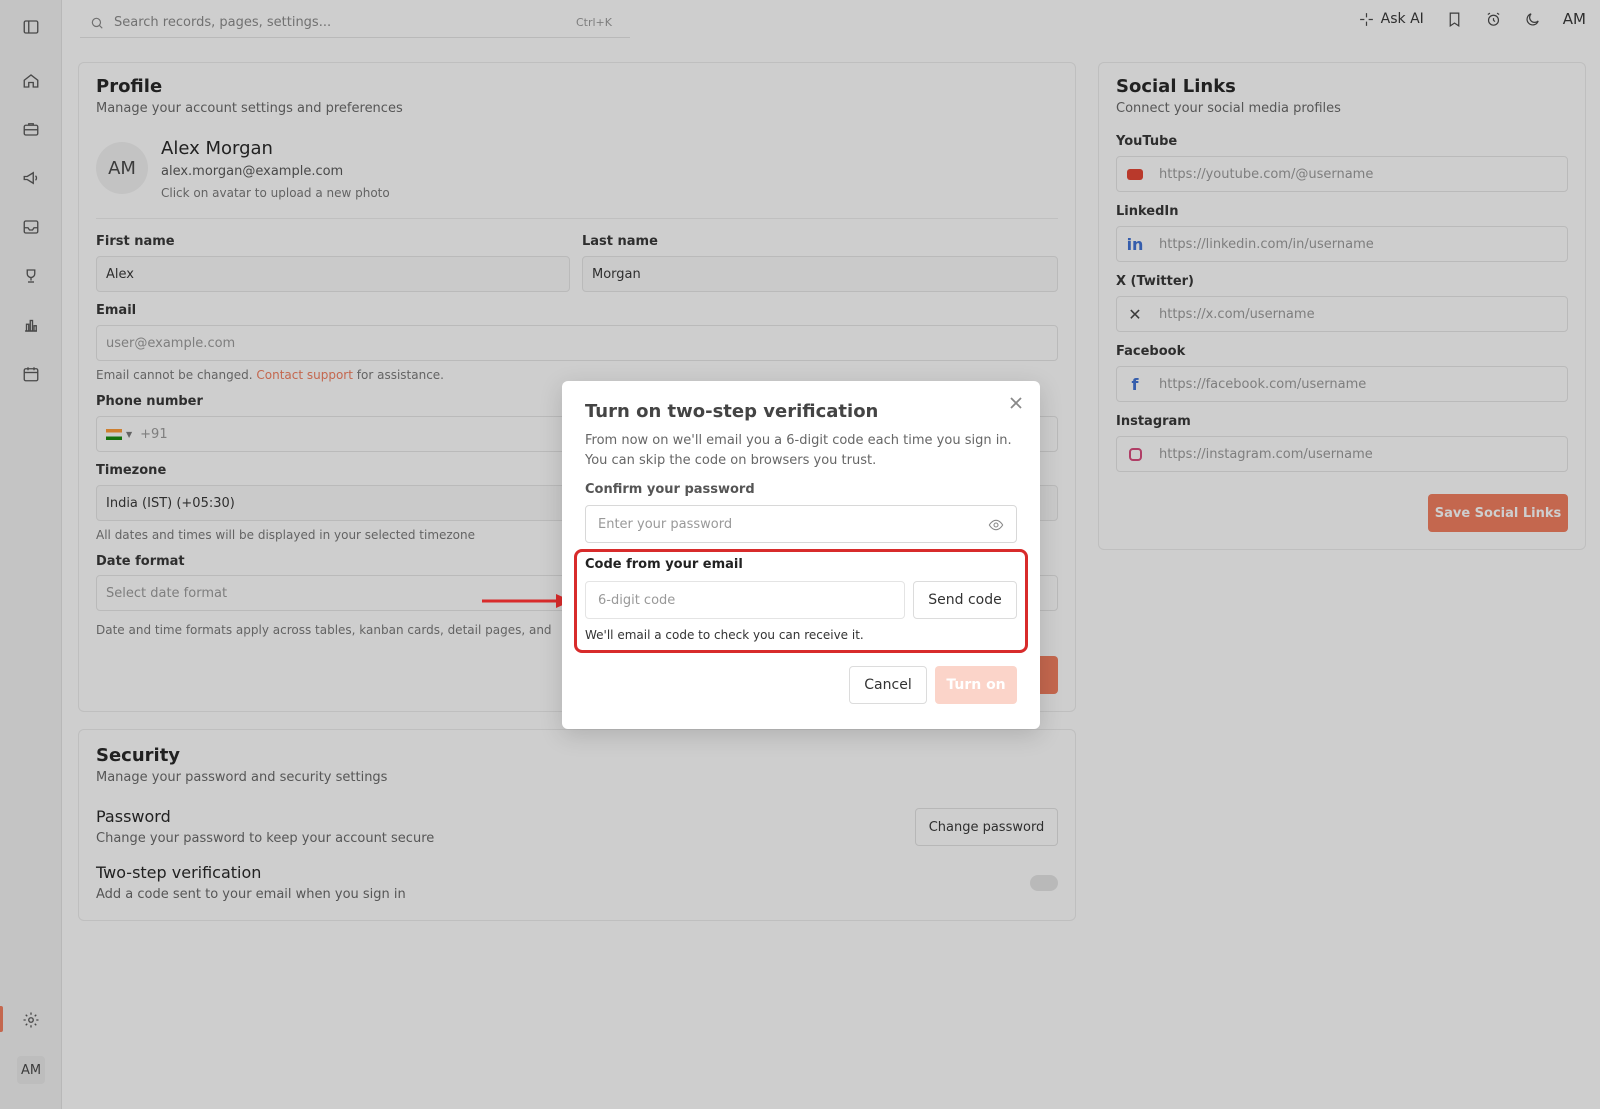 This screenshot has height=1109, width=1600. I want to click on code-placeholder: 6-digit code, so click(637, 600).